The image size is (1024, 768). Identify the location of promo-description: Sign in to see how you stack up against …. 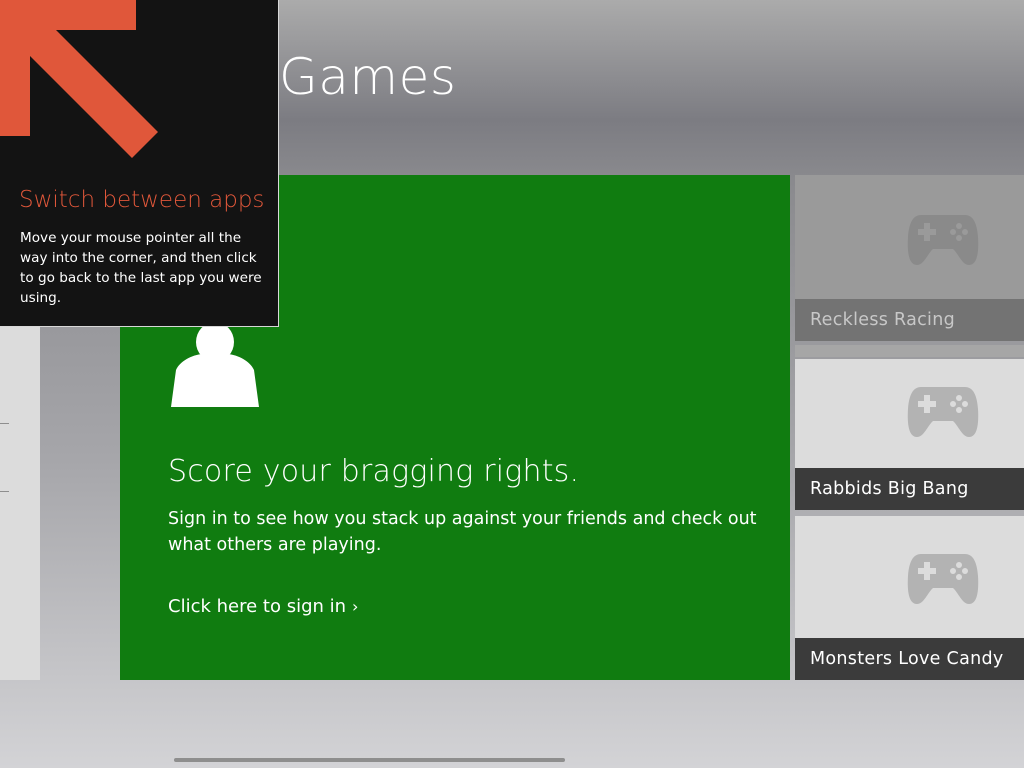
(462, 532).